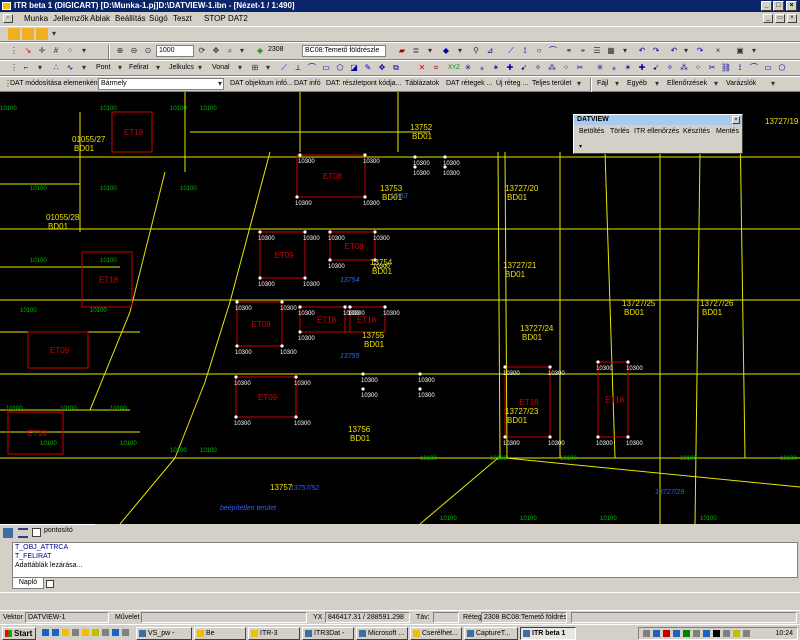 The width and height of the screenshot is (800, 640). What do you see at coordinates (422, 84) in the screenshot?
I see `tables-button: Táblázatok` at bounding box center [422, 84].